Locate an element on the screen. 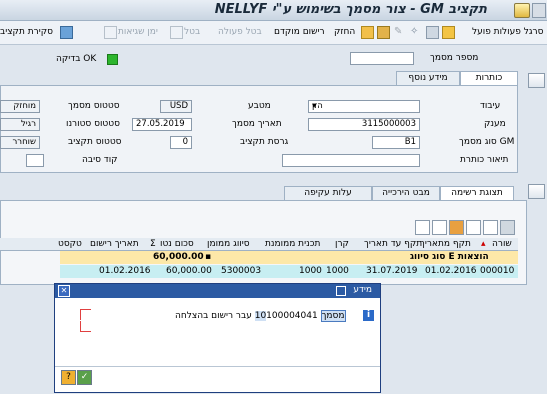 The width and height of the screenshot is (547, 394). tab-list-view: תצוגת רשימה is located at coordinates (477, 193).